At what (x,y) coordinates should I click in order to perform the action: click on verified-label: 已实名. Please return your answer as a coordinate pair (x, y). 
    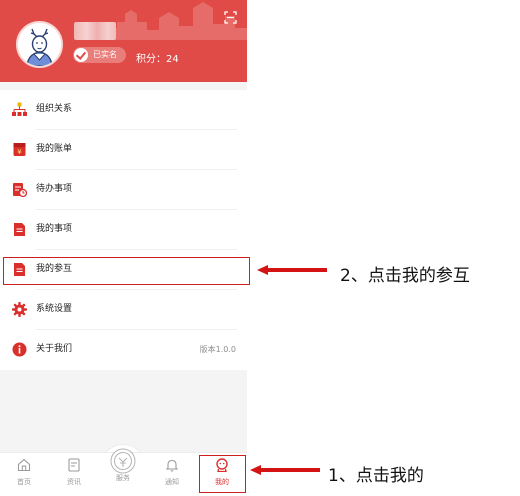
    Looking at the image, I should click on (105, 54).